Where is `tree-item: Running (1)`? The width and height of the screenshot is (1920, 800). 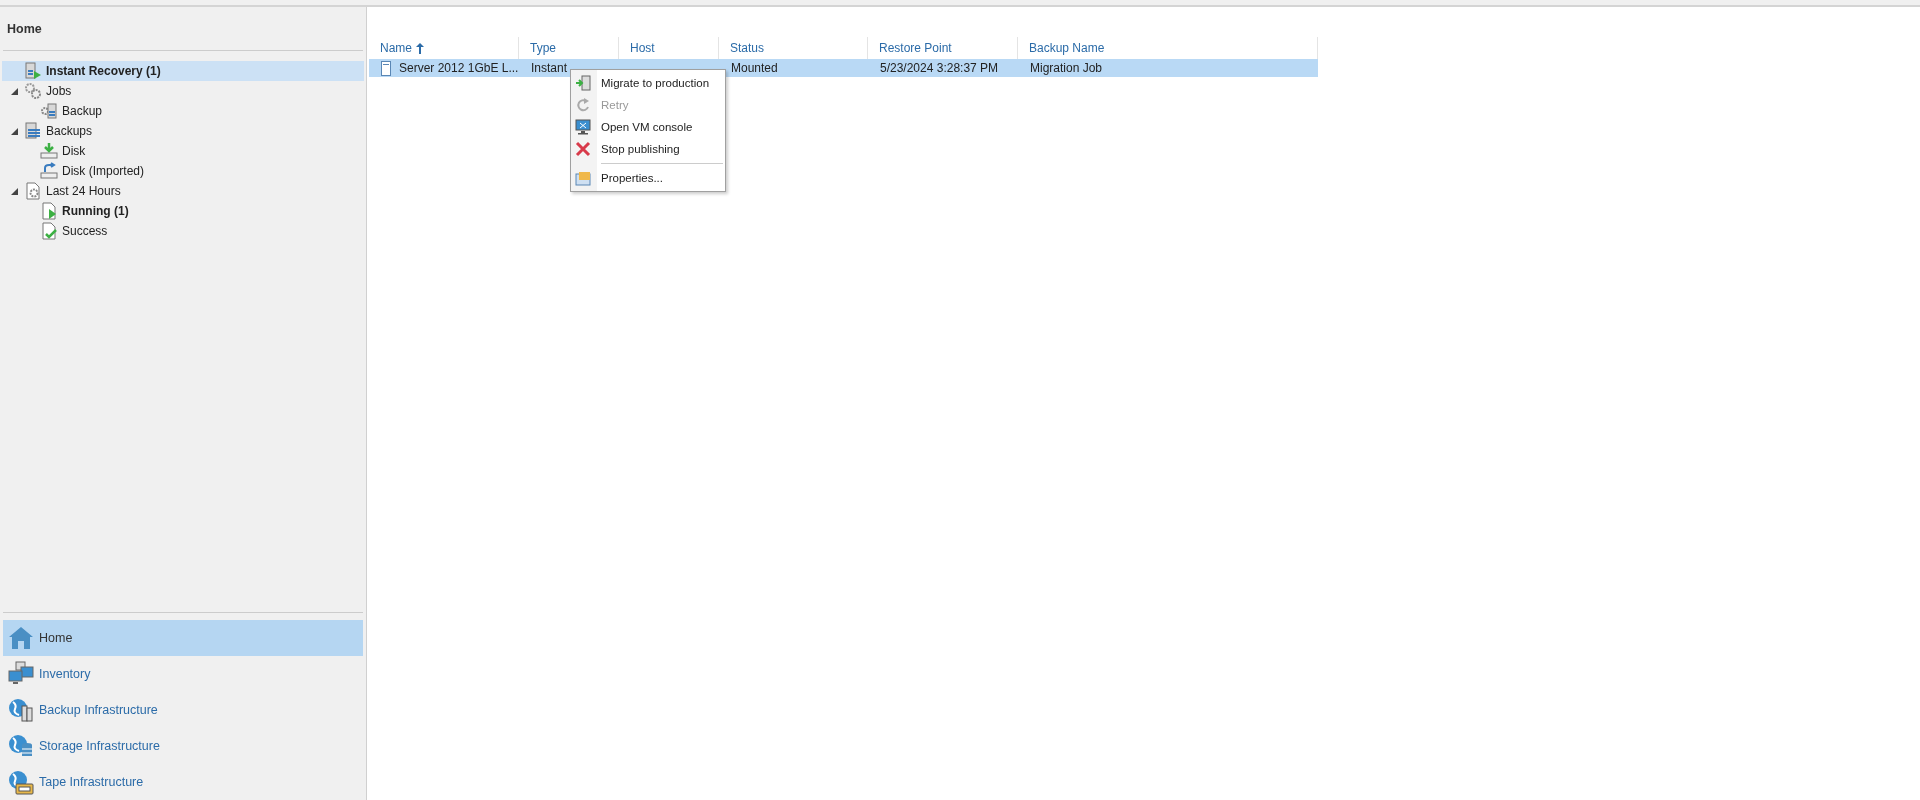 tree-item: Running (1) is located at coordinates (183, 211).